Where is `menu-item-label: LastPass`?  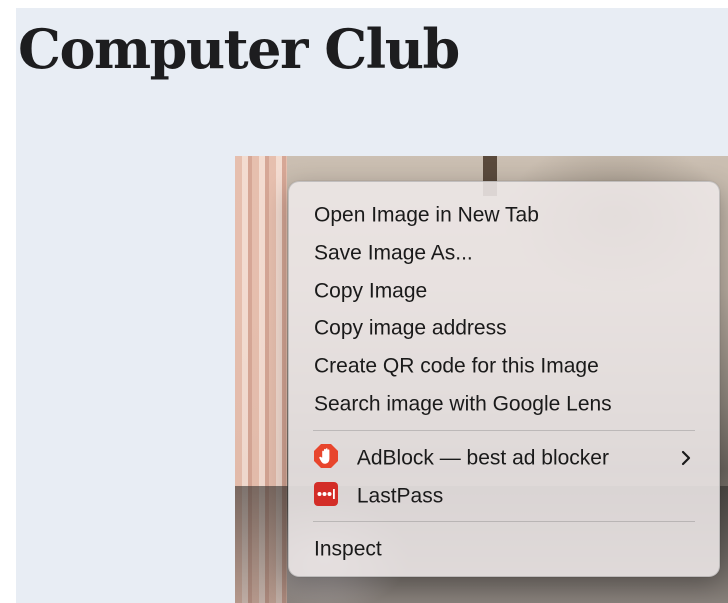
menu-item-label: LastPass is located at coordinates (400, 496).